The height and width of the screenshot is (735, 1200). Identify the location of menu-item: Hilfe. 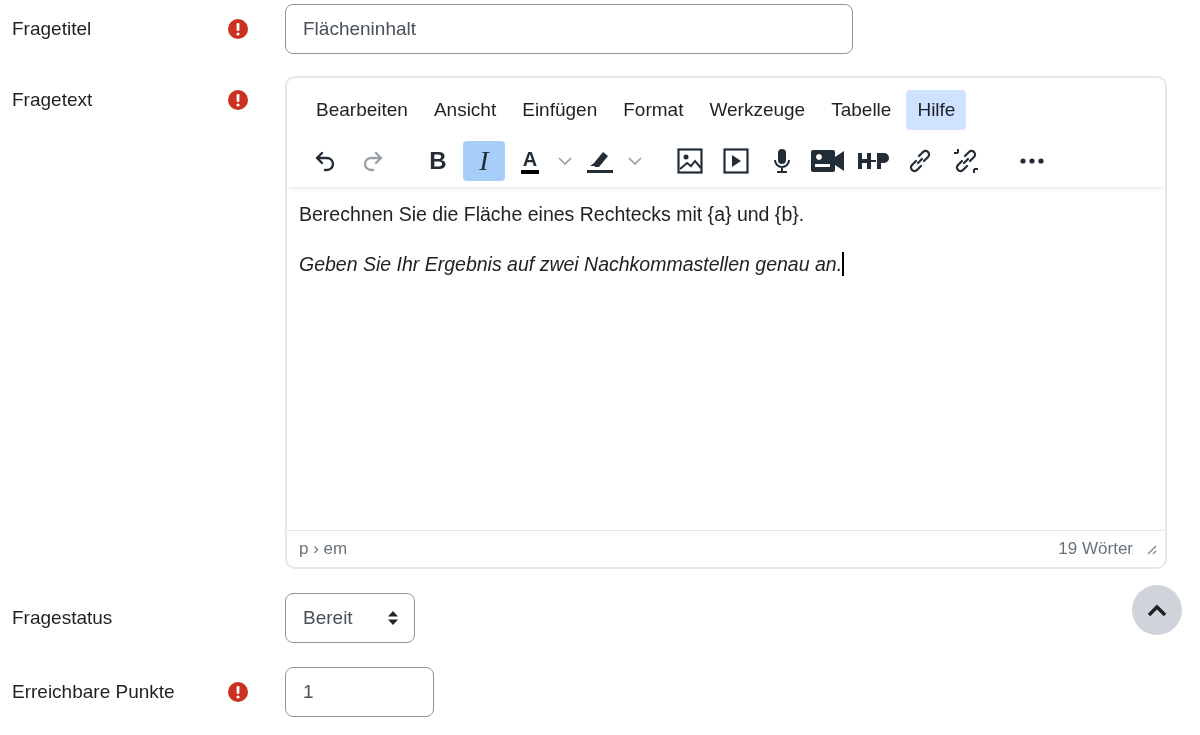
(936, 110).